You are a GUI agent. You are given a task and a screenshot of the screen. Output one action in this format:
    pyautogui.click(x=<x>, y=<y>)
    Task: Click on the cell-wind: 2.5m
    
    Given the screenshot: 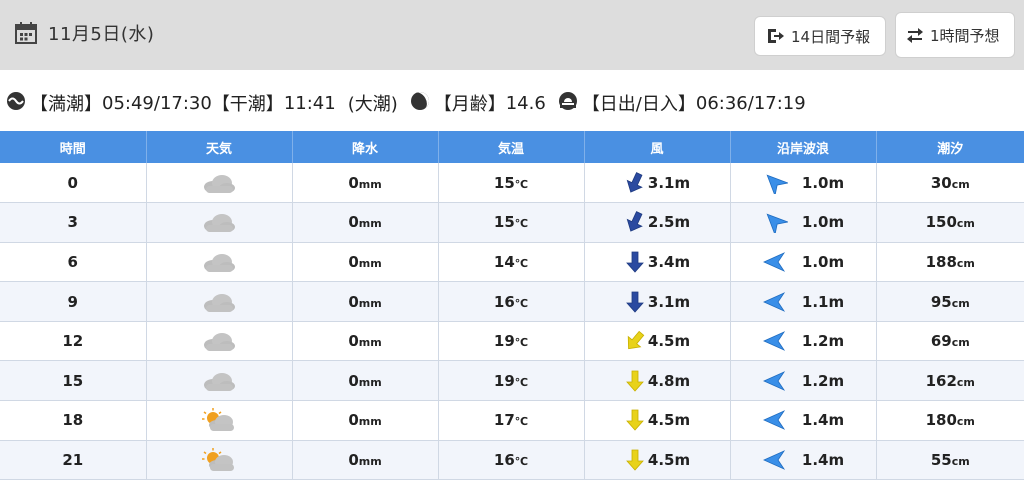 What is the action you would take?
    pyautogui.click(x=657, y=222)
    